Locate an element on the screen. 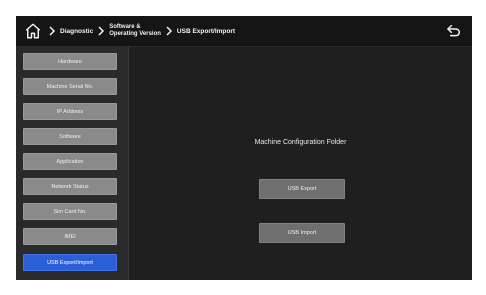 Image resolution: width=486 pixels, height=295 pixels. sidebar-item-ip-address: IP Address is located at coordinates (70, 111).